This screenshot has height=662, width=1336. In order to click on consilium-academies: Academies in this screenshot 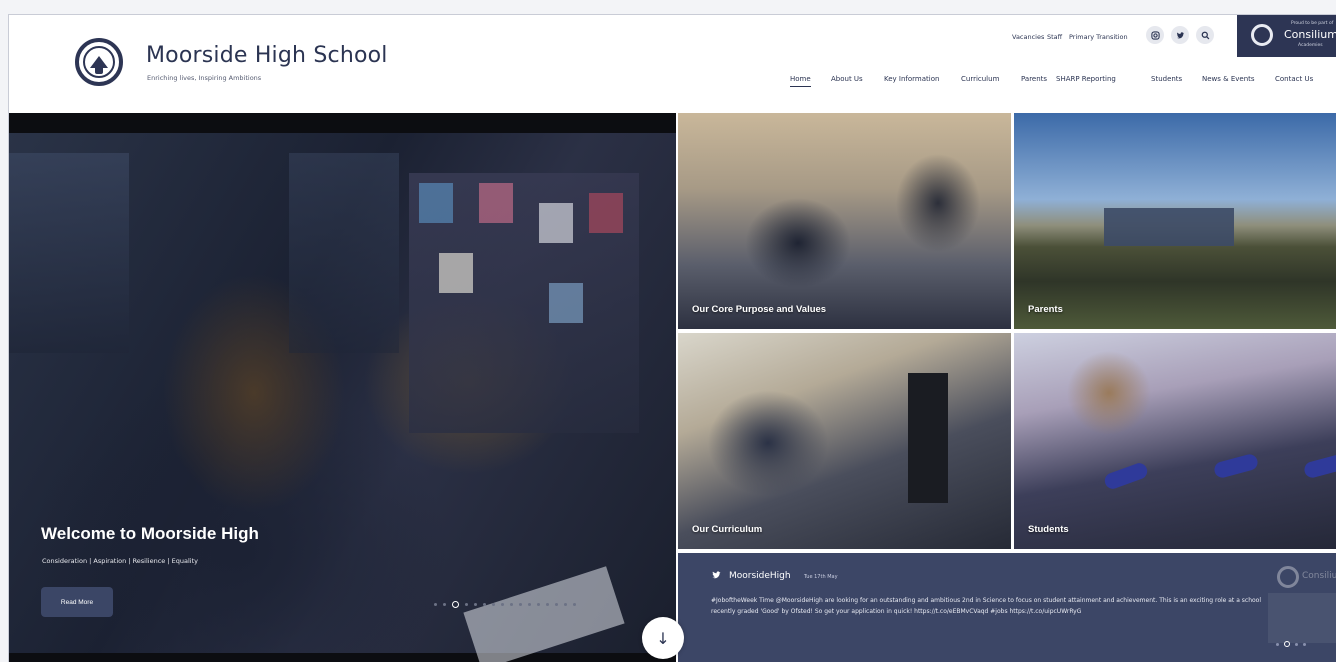, I will do `click(1310, 45)`.